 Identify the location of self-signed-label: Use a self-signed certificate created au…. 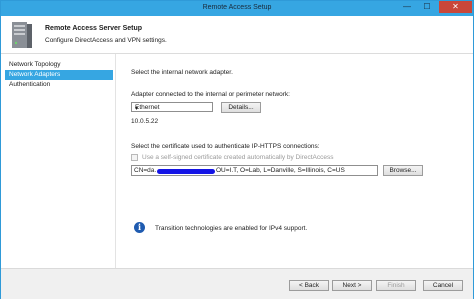
(238, 157).